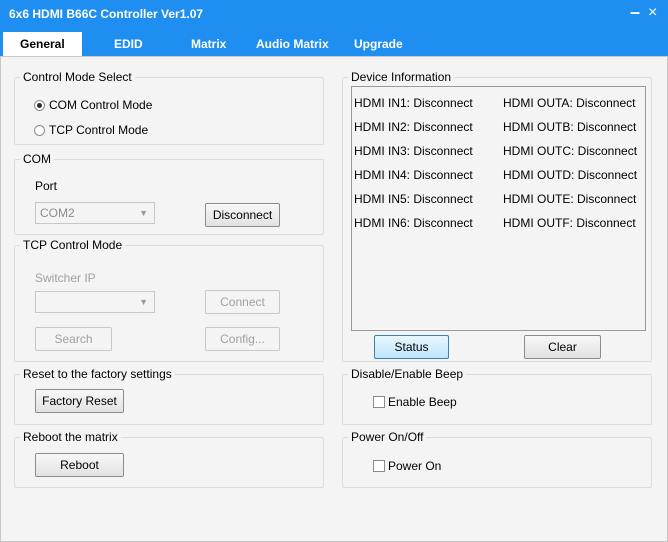 This screenshot has height=542, width=668. What do you see at coordinates (407, 374) in the screenshot?
I see `beep-legend: Disable/Enable Beep` at bounding box center [407, 374].